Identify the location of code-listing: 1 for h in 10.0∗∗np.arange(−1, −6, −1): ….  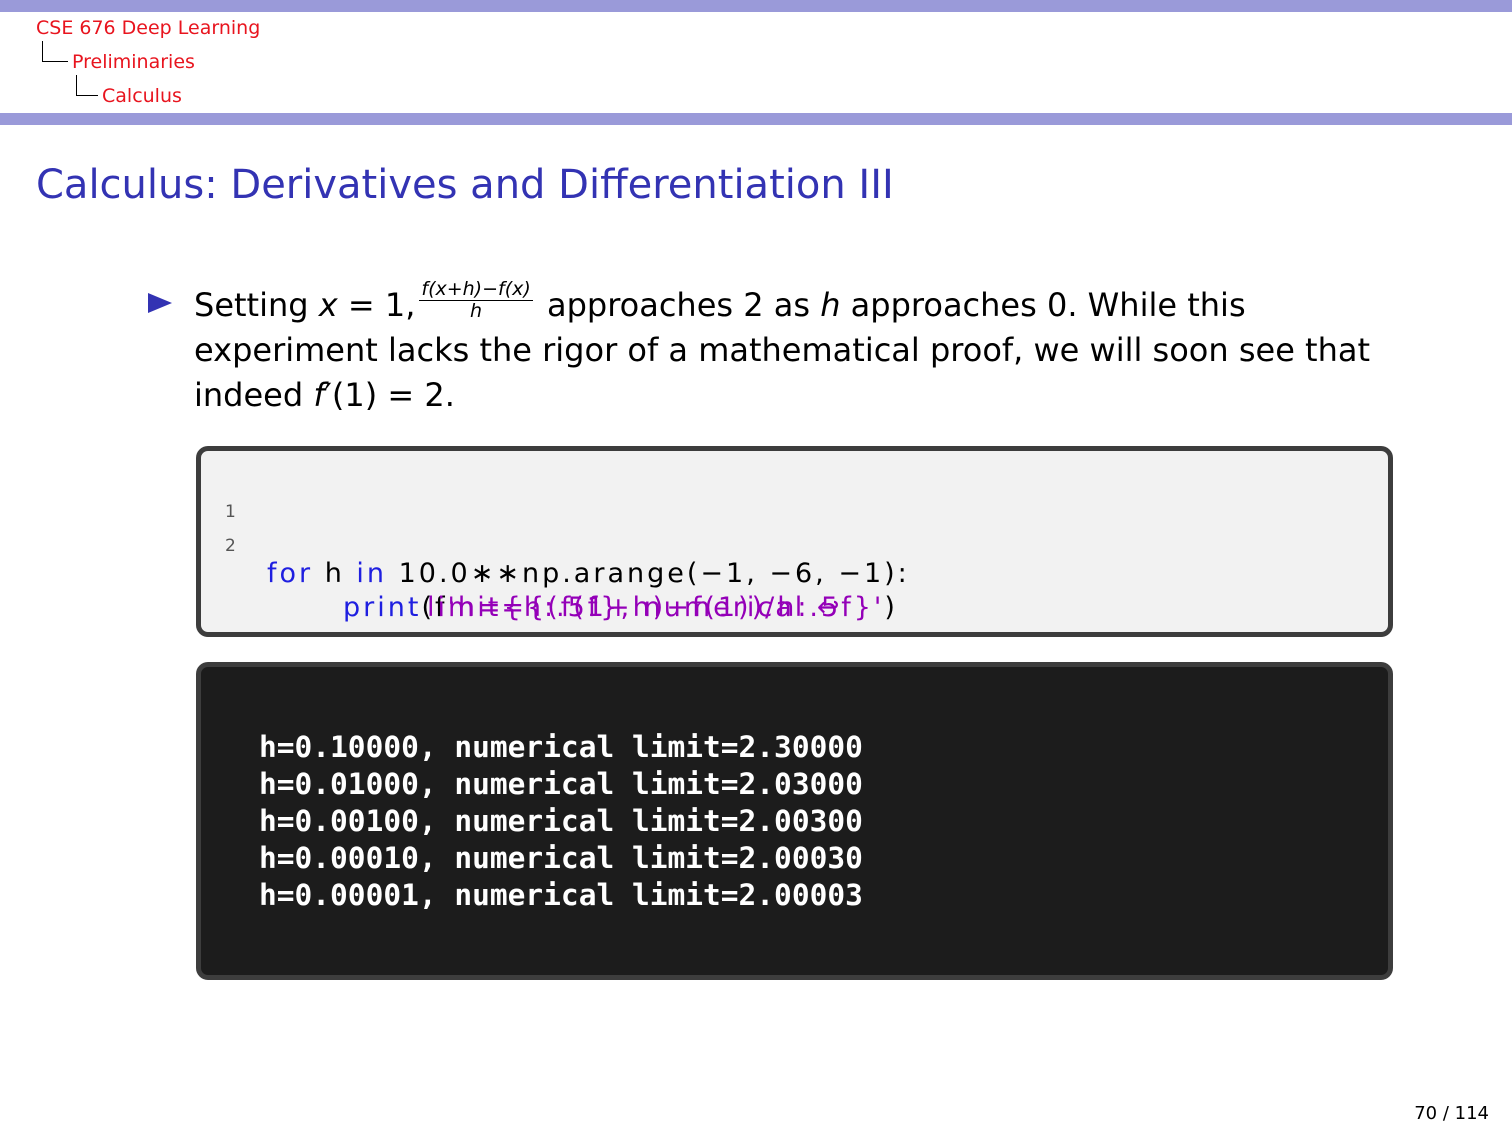
(794, 541).